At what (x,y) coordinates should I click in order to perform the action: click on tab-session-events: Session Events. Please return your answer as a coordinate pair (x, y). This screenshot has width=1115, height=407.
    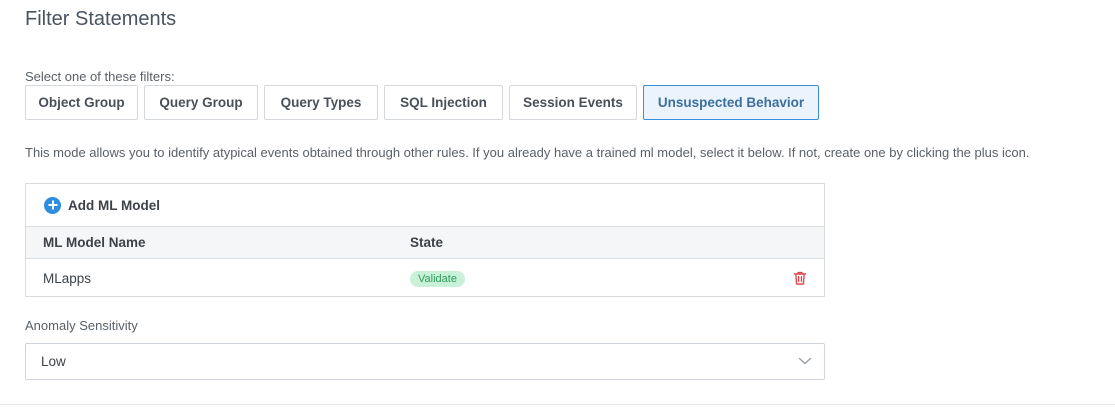
    Looking at the image, I should click on (573, 102).